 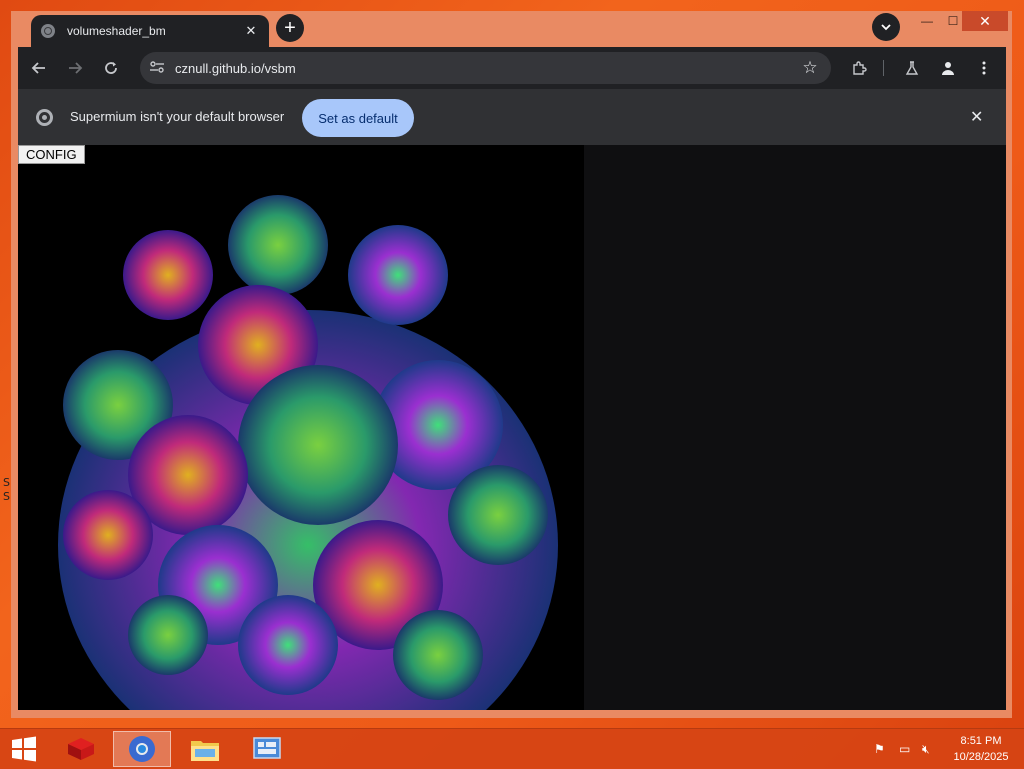 I want to click on back-arrow-icon, so click(x=38, y=68).